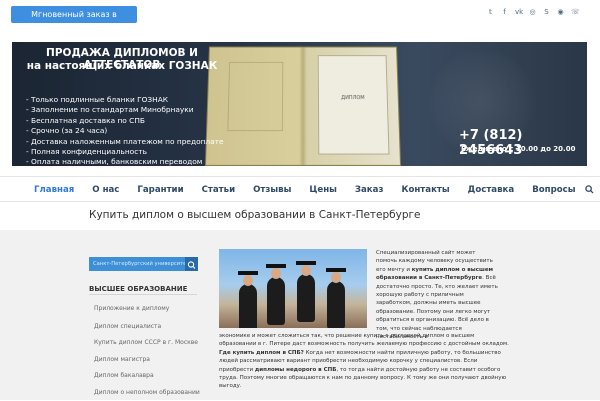 The width and height of the screenshot is (600, 401). I want to click on nav-item-order: Заказ, so click(369, 190).